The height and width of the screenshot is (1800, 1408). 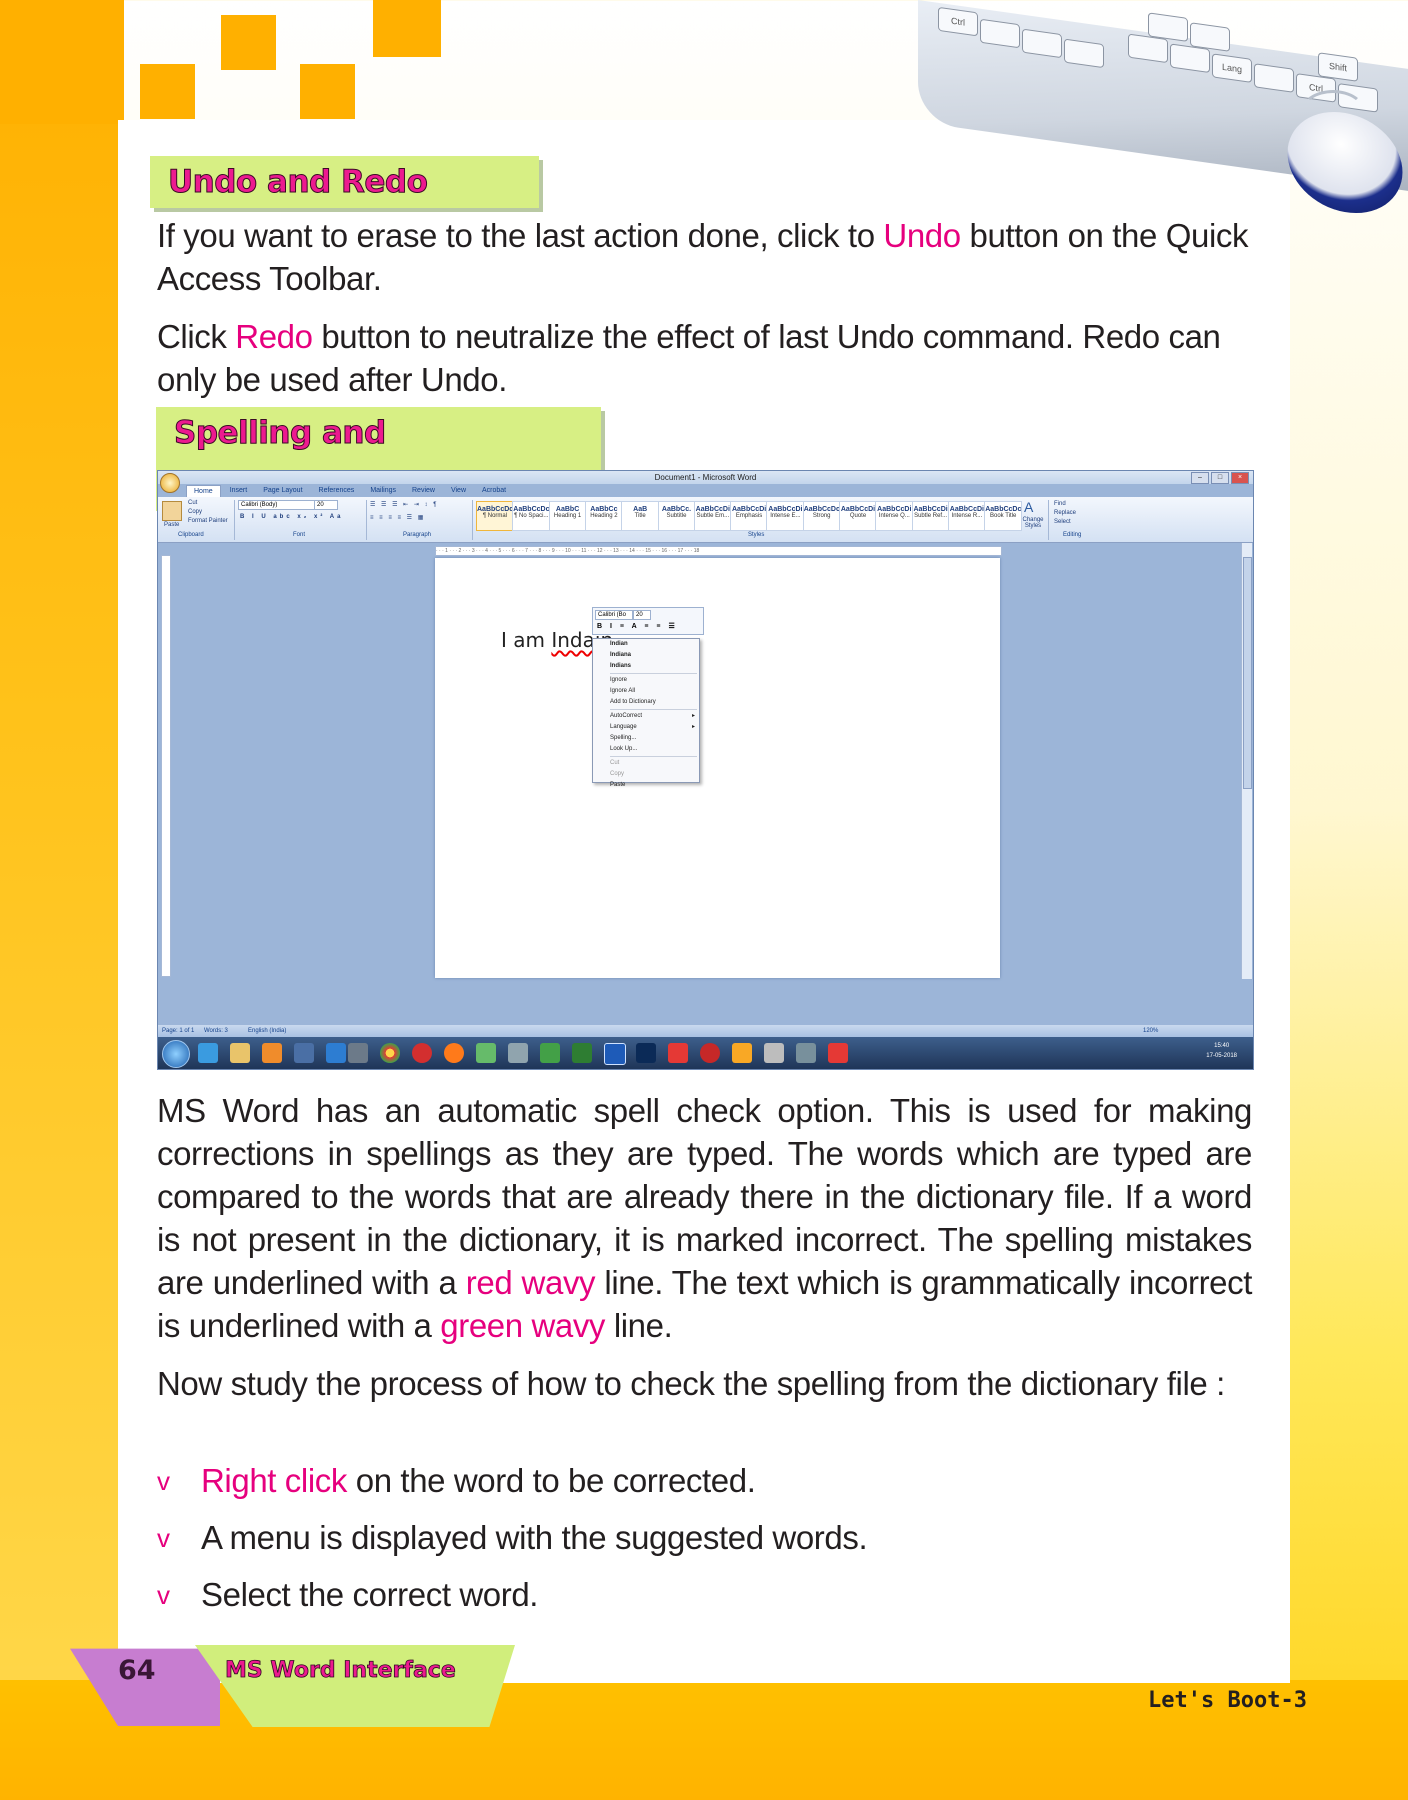 I want to click on style-option: AaBbCcDi Quote, so click(x=858, y=516).